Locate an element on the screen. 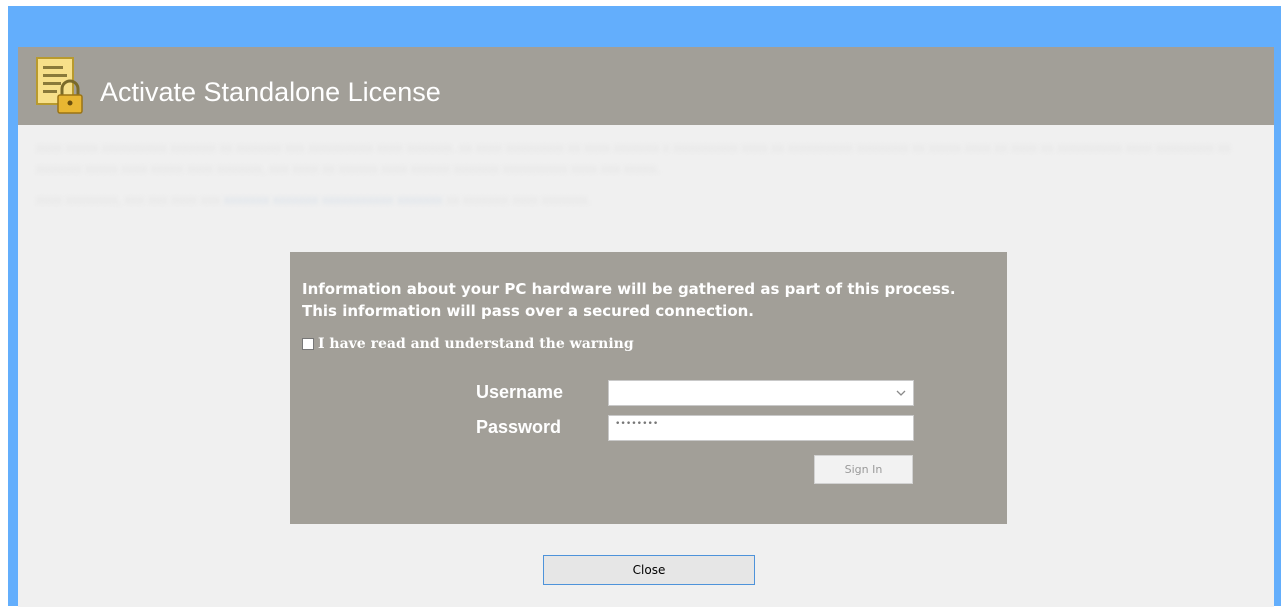 The image size is (1283, 609). username-dropdown is located at coordinates (761, 393).